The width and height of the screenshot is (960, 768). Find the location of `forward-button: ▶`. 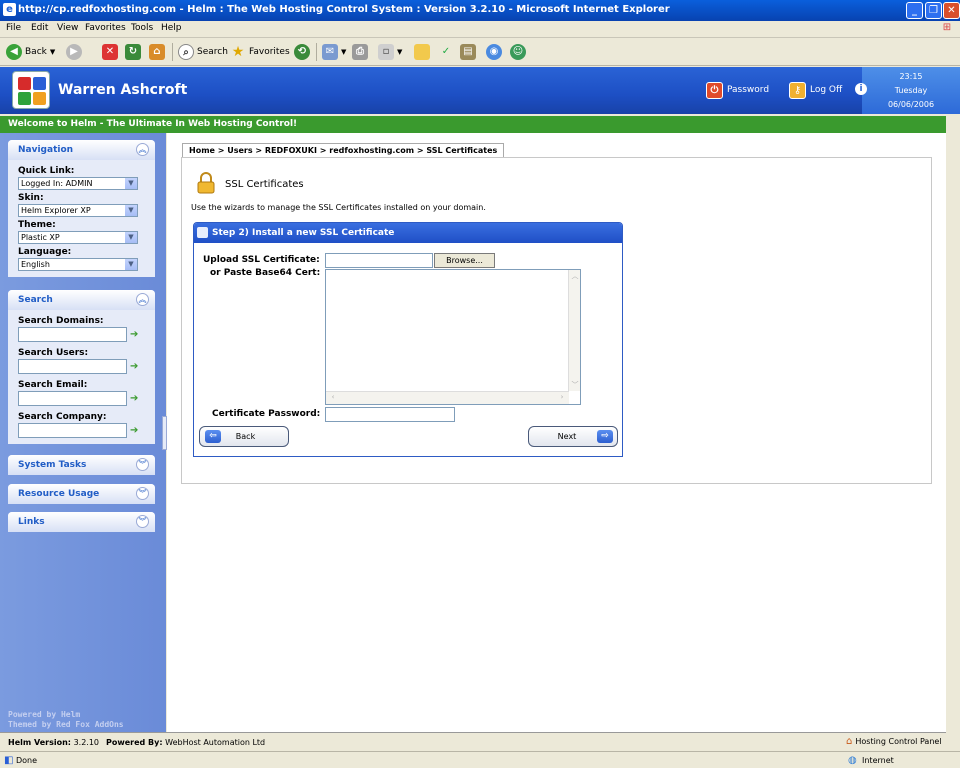

forward-button: ▶ is located at coordinates (74, 52).